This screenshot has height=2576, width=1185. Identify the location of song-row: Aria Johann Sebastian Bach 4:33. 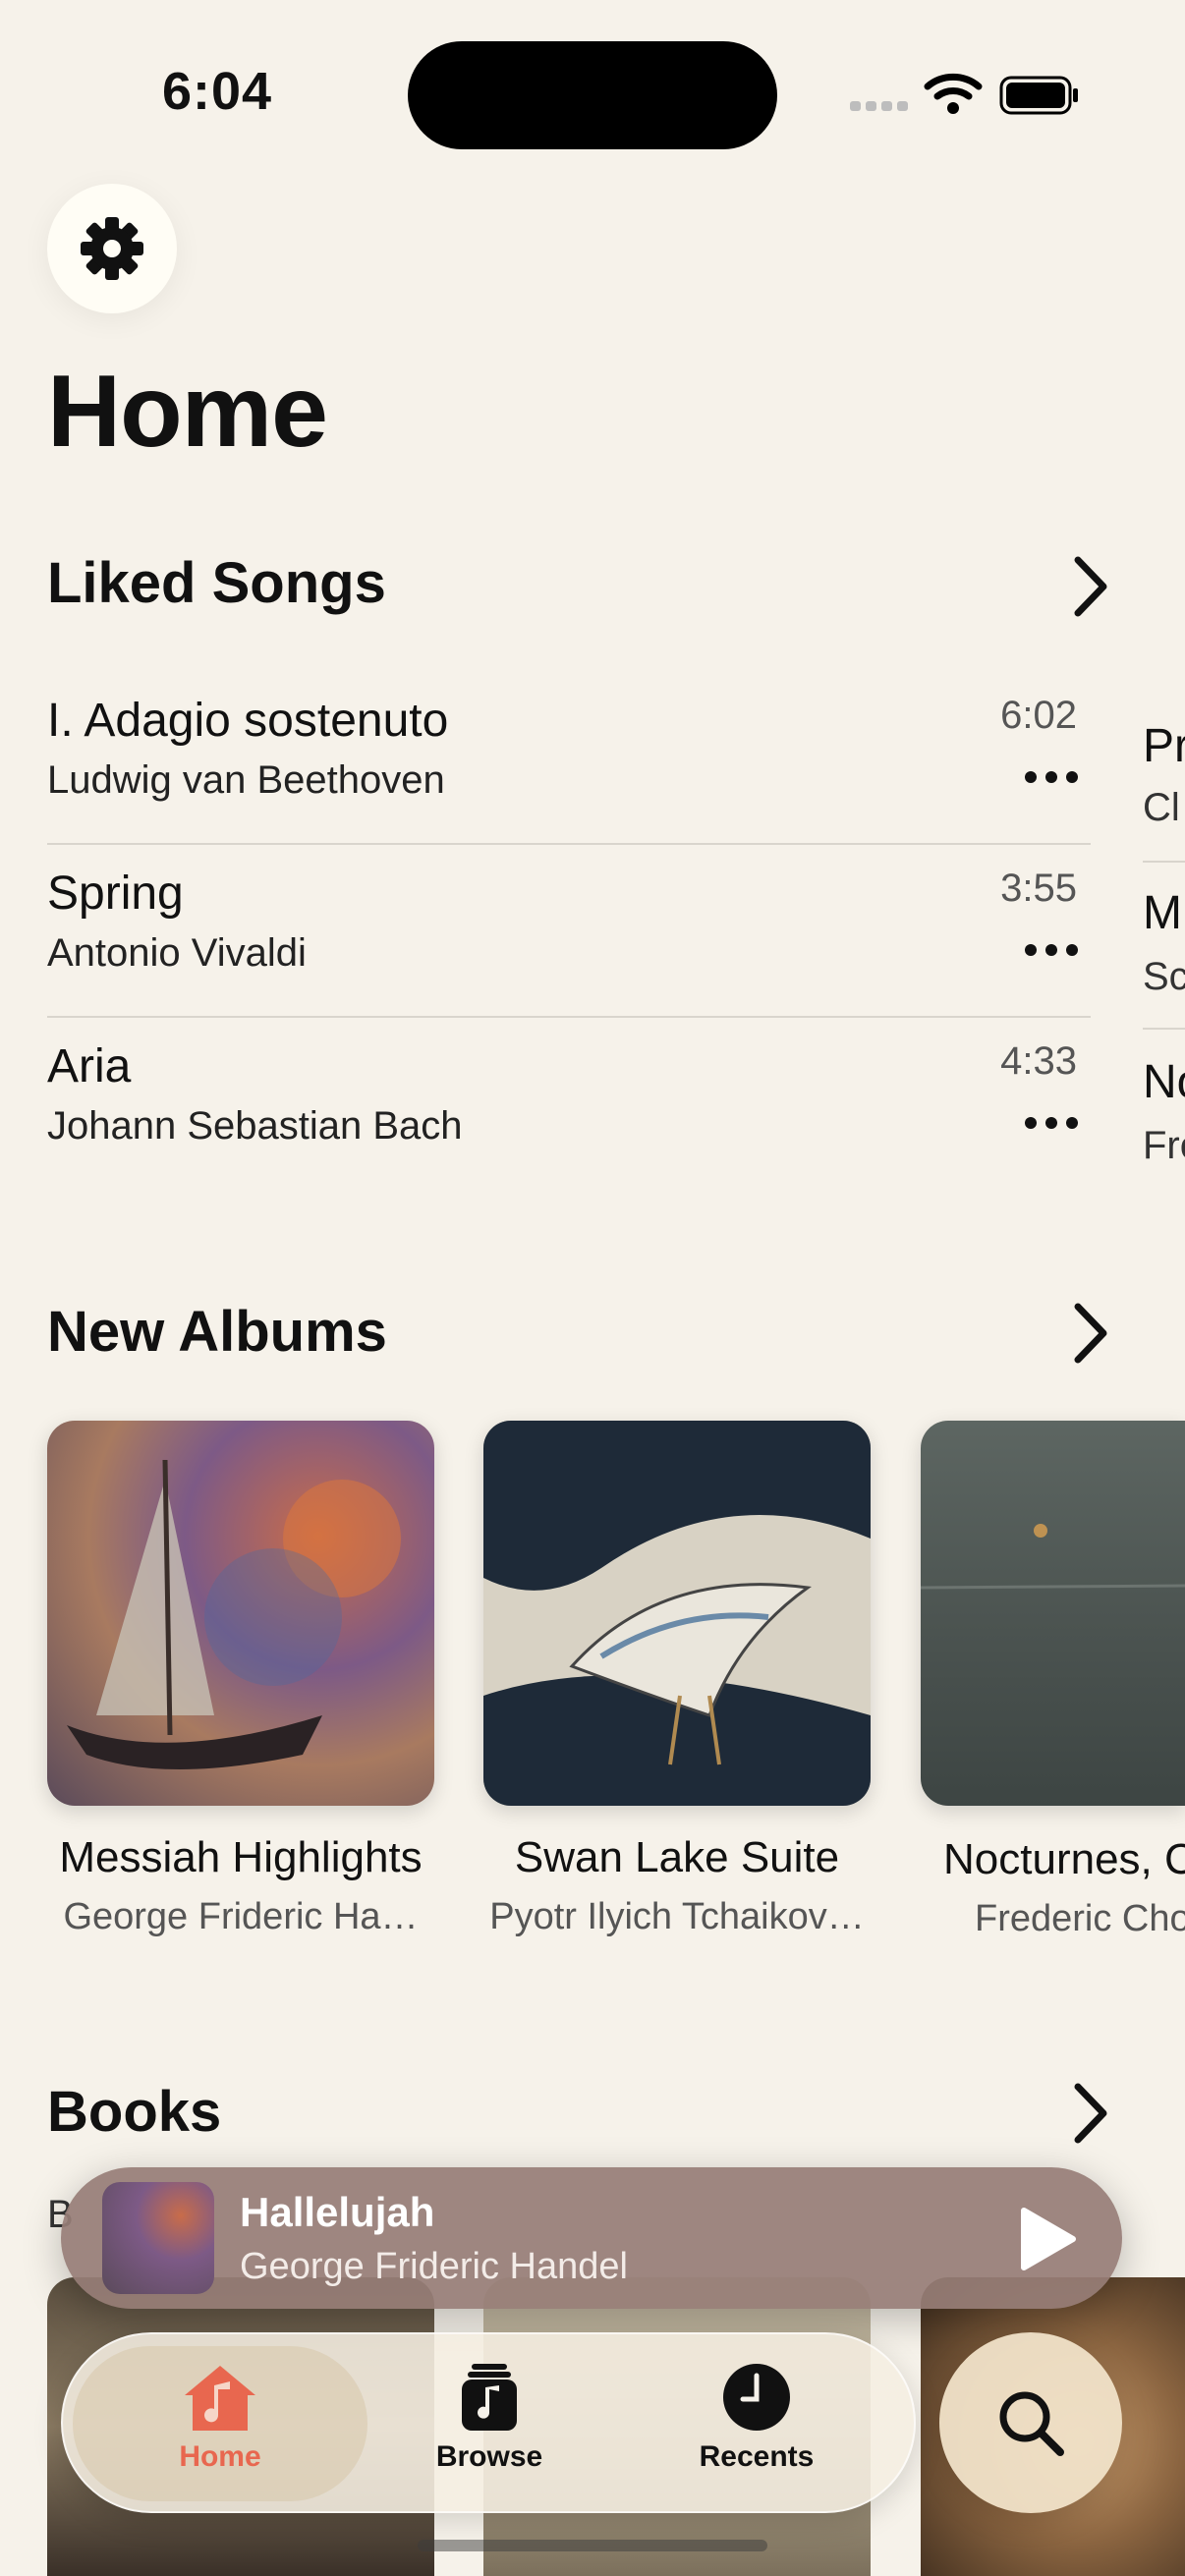
(569, 1104).